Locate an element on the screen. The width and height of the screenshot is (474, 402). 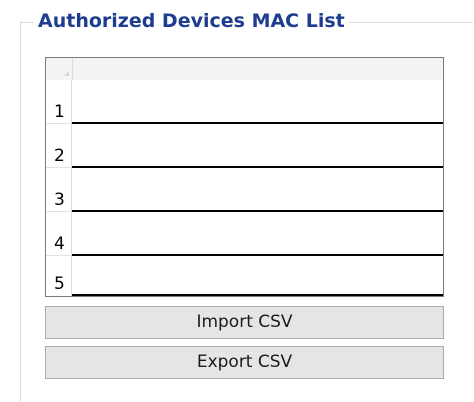
row-number: 4 is located at coordinates (59, 244).